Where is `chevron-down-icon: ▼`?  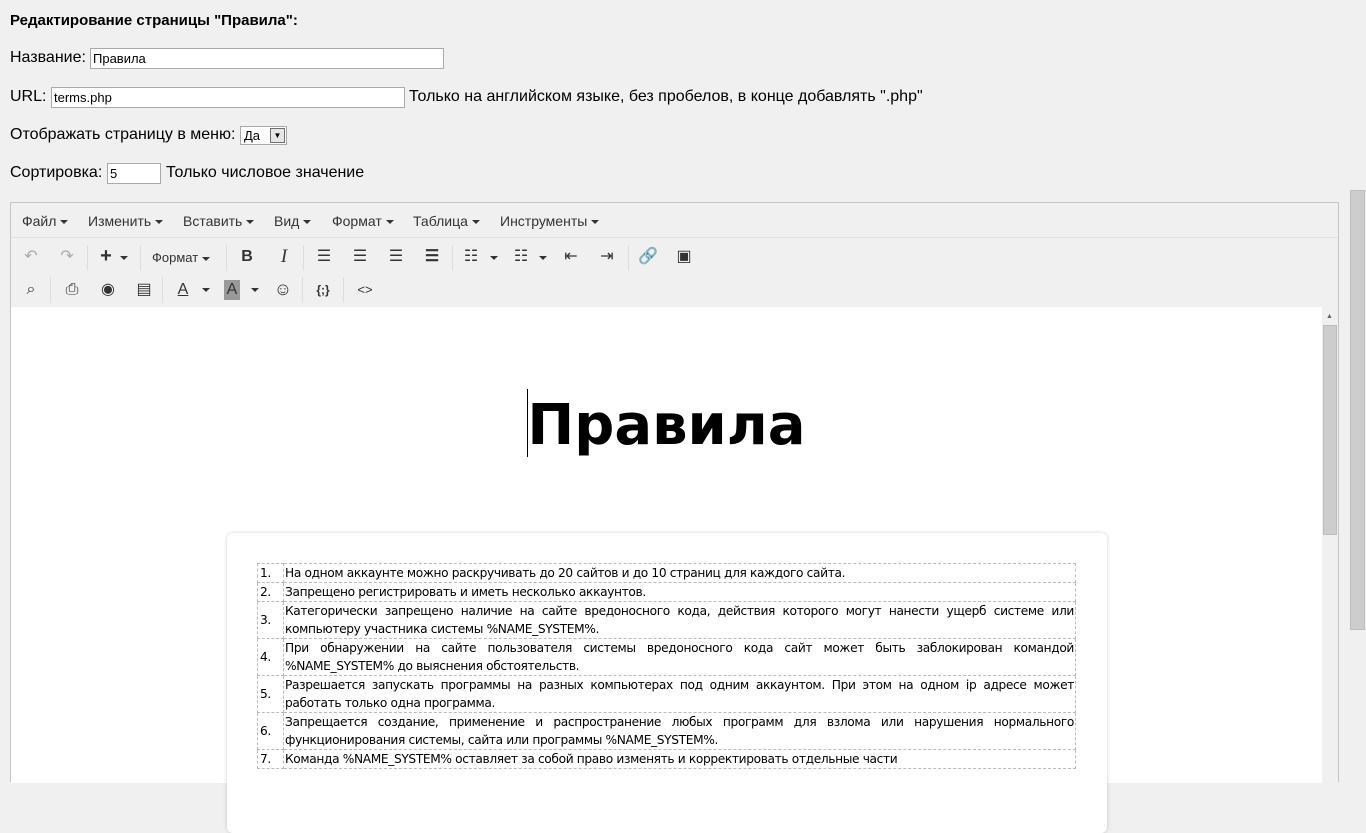 chevron-down-icon: ▼ is located at coordinates (277, 135).